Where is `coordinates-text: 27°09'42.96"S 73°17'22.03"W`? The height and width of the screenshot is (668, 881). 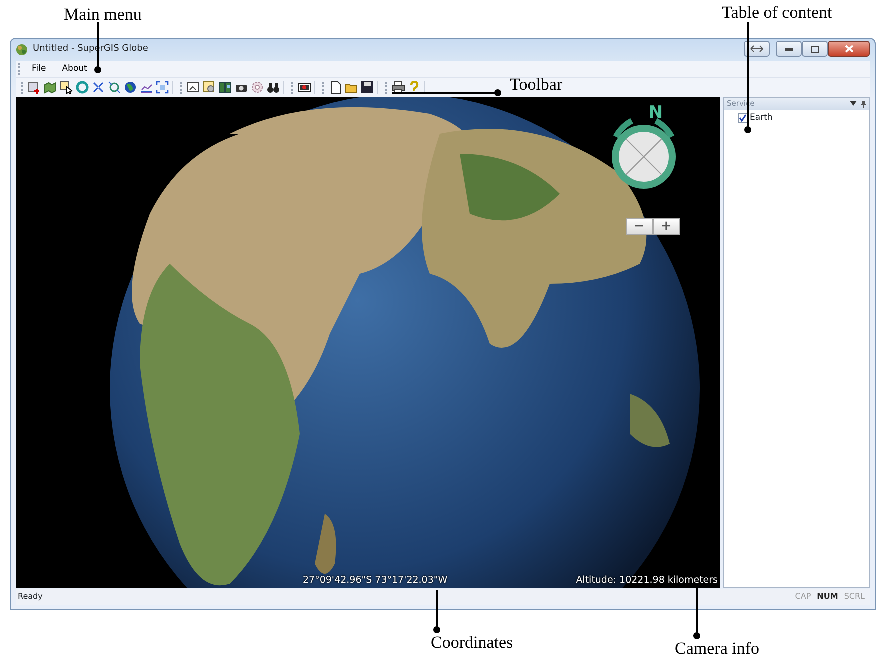
coordinates-text: 27°09'42.96"S 73°17'22.03"W is located at coordinates (375, 581).